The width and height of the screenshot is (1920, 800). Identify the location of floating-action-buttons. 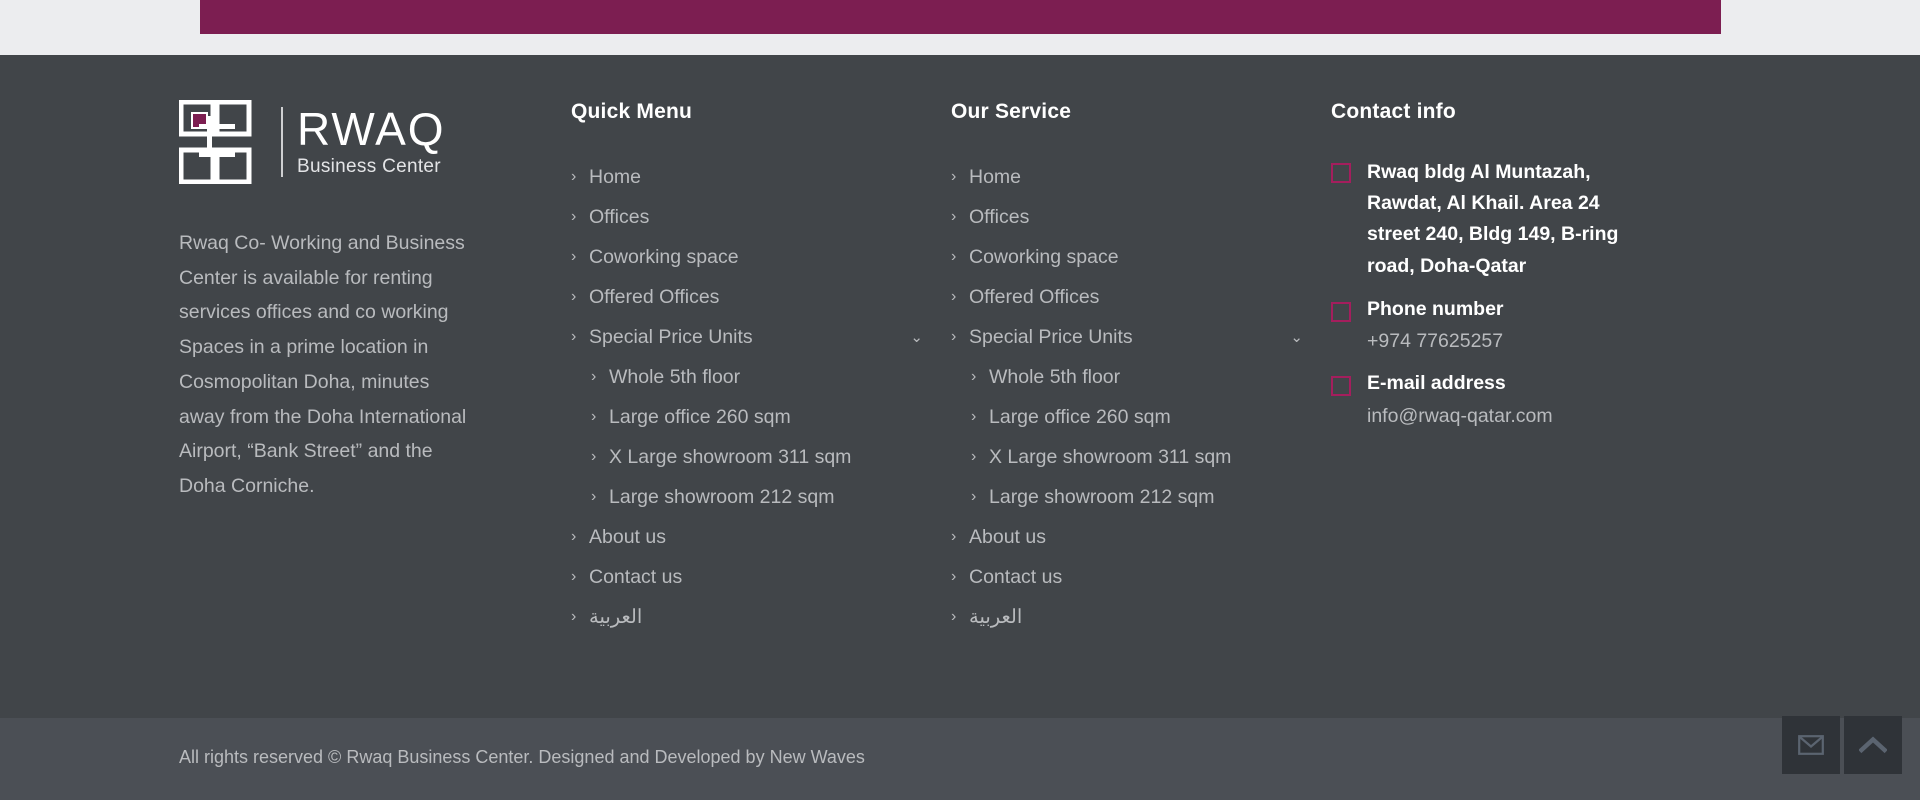
(1842, 745).